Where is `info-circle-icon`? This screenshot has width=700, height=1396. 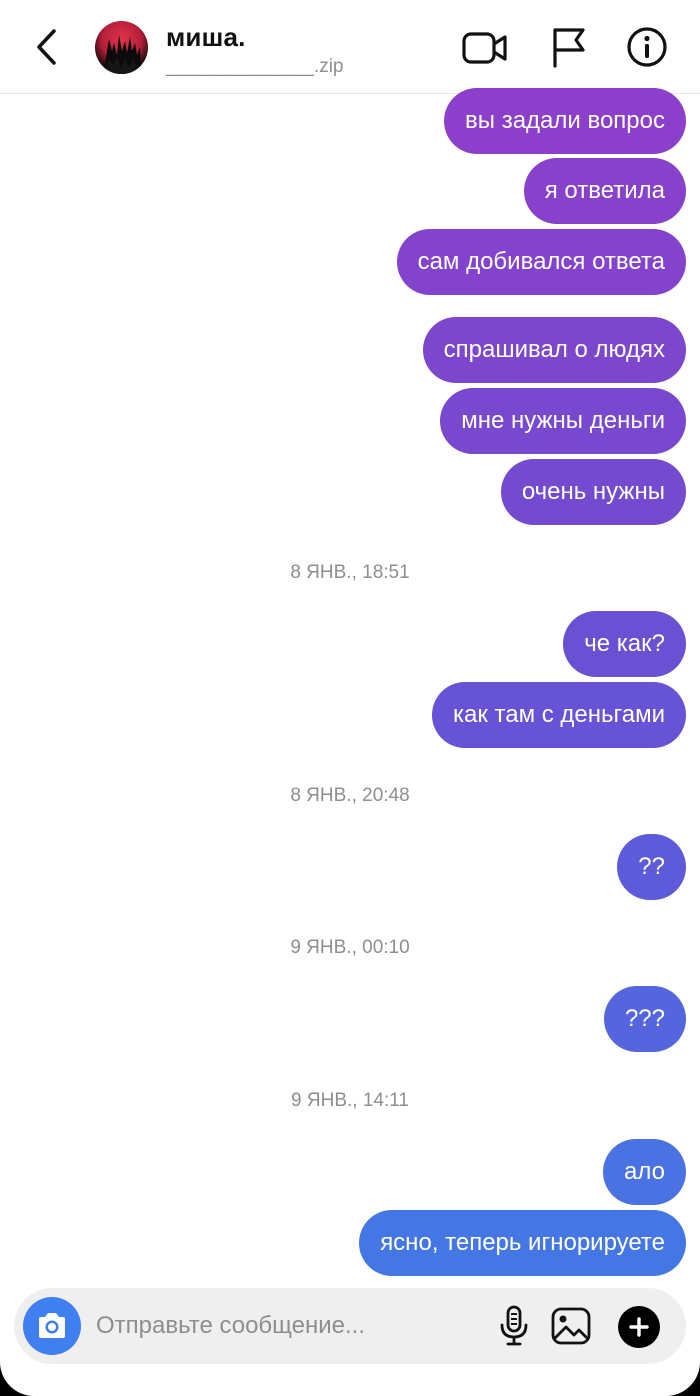
info-circle-icon is located at coordinates (647, 47).